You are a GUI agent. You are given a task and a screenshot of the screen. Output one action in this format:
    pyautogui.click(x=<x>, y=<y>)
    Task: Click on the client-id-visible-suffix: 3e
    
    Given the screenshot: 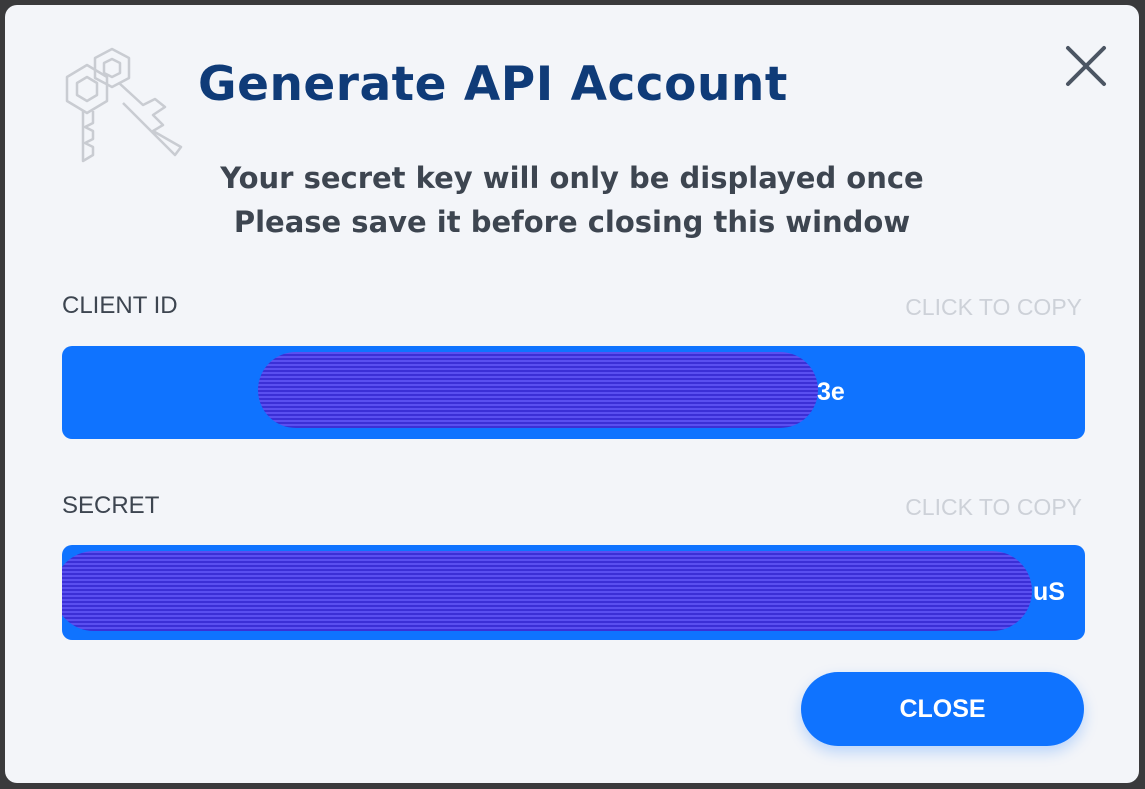 What is the action you would take?
    pyautogui.click(x=831, y=392)
    